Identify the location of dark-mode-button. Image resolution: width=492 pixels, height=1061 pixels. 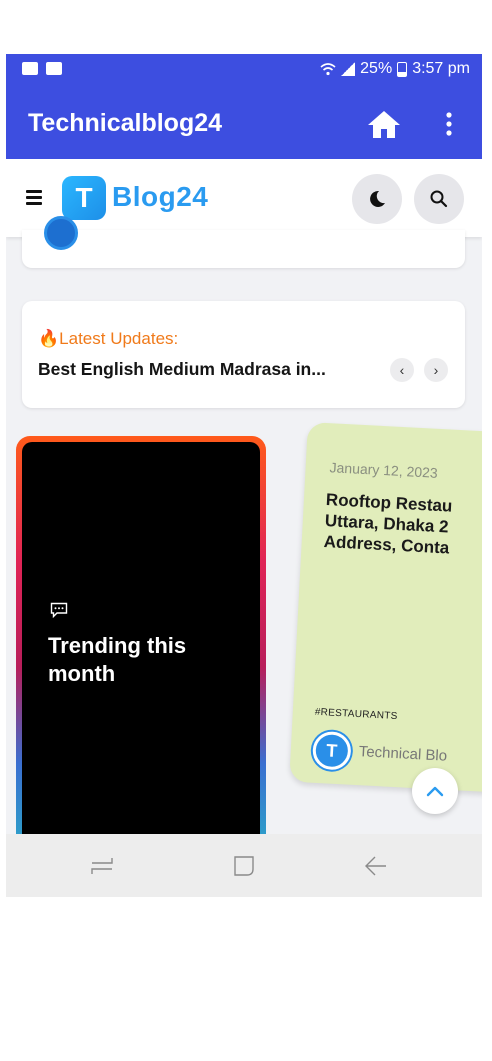
(377, 199).